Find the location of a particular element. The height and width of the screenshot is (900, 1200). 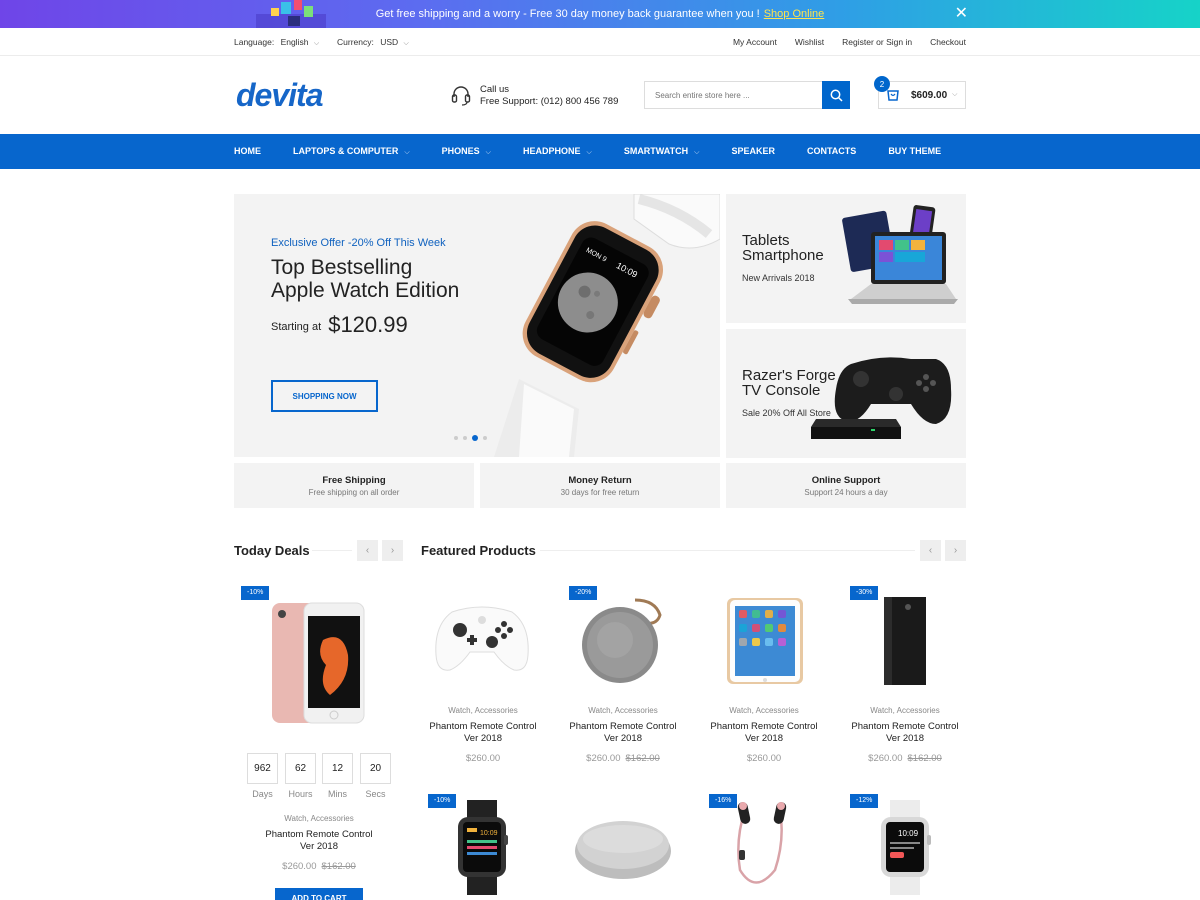

register-signin-link: Register or Sign in is located at coordinates (877, 42).